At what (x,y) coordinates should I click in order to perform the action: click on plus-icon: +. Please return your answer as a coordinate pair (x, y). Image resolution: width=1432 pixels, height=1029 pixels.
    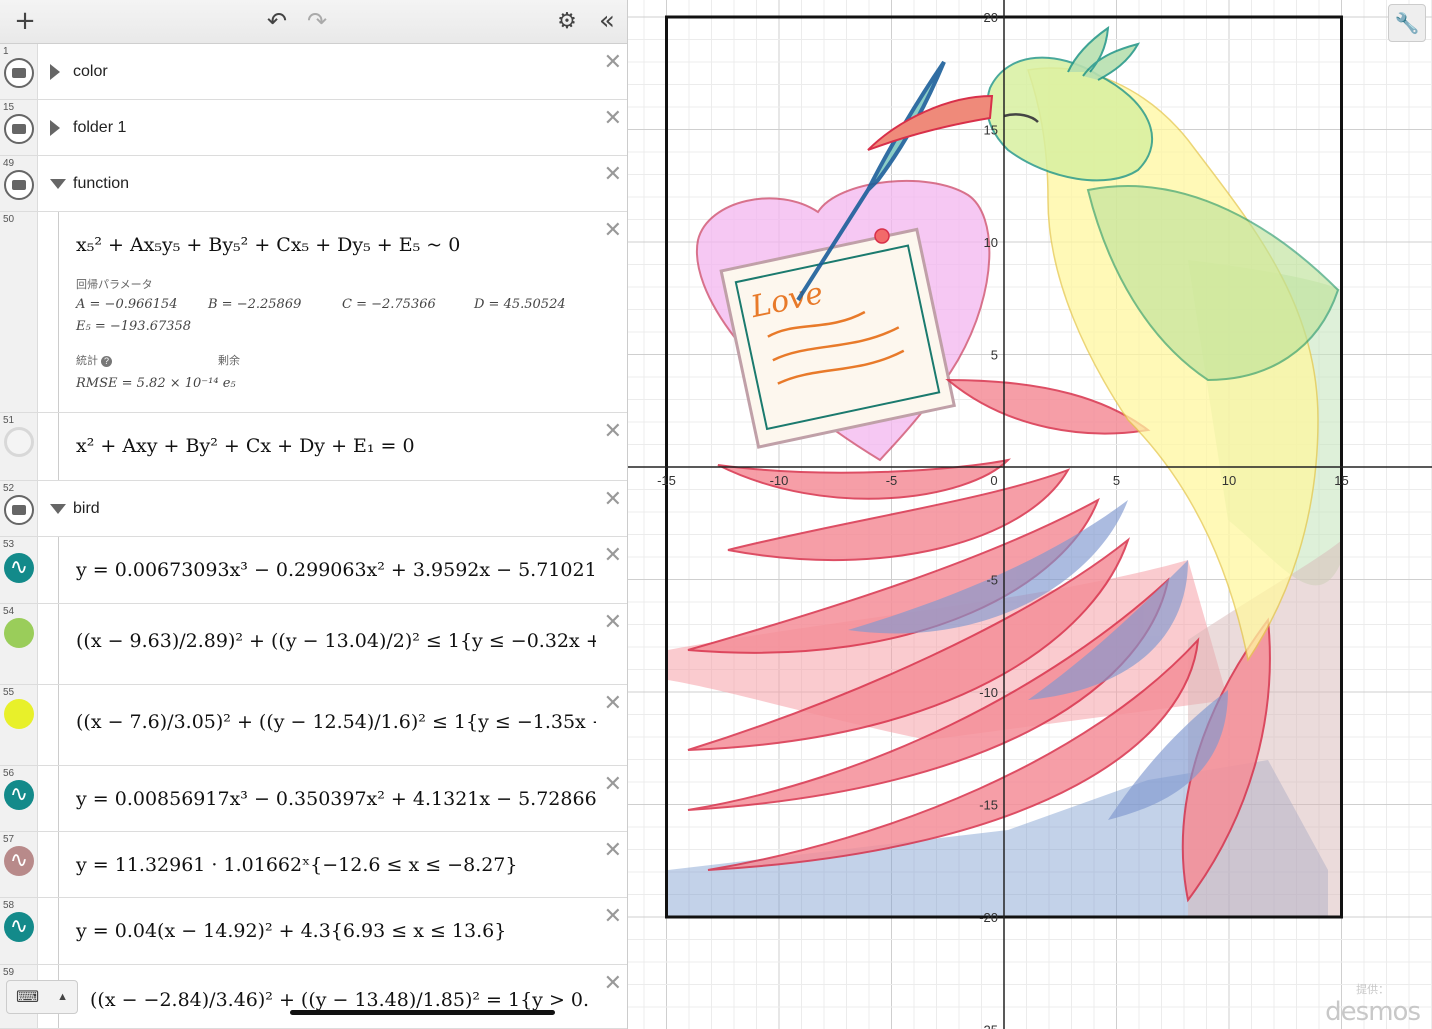
    Looking at the image, I should click on (25, 21).